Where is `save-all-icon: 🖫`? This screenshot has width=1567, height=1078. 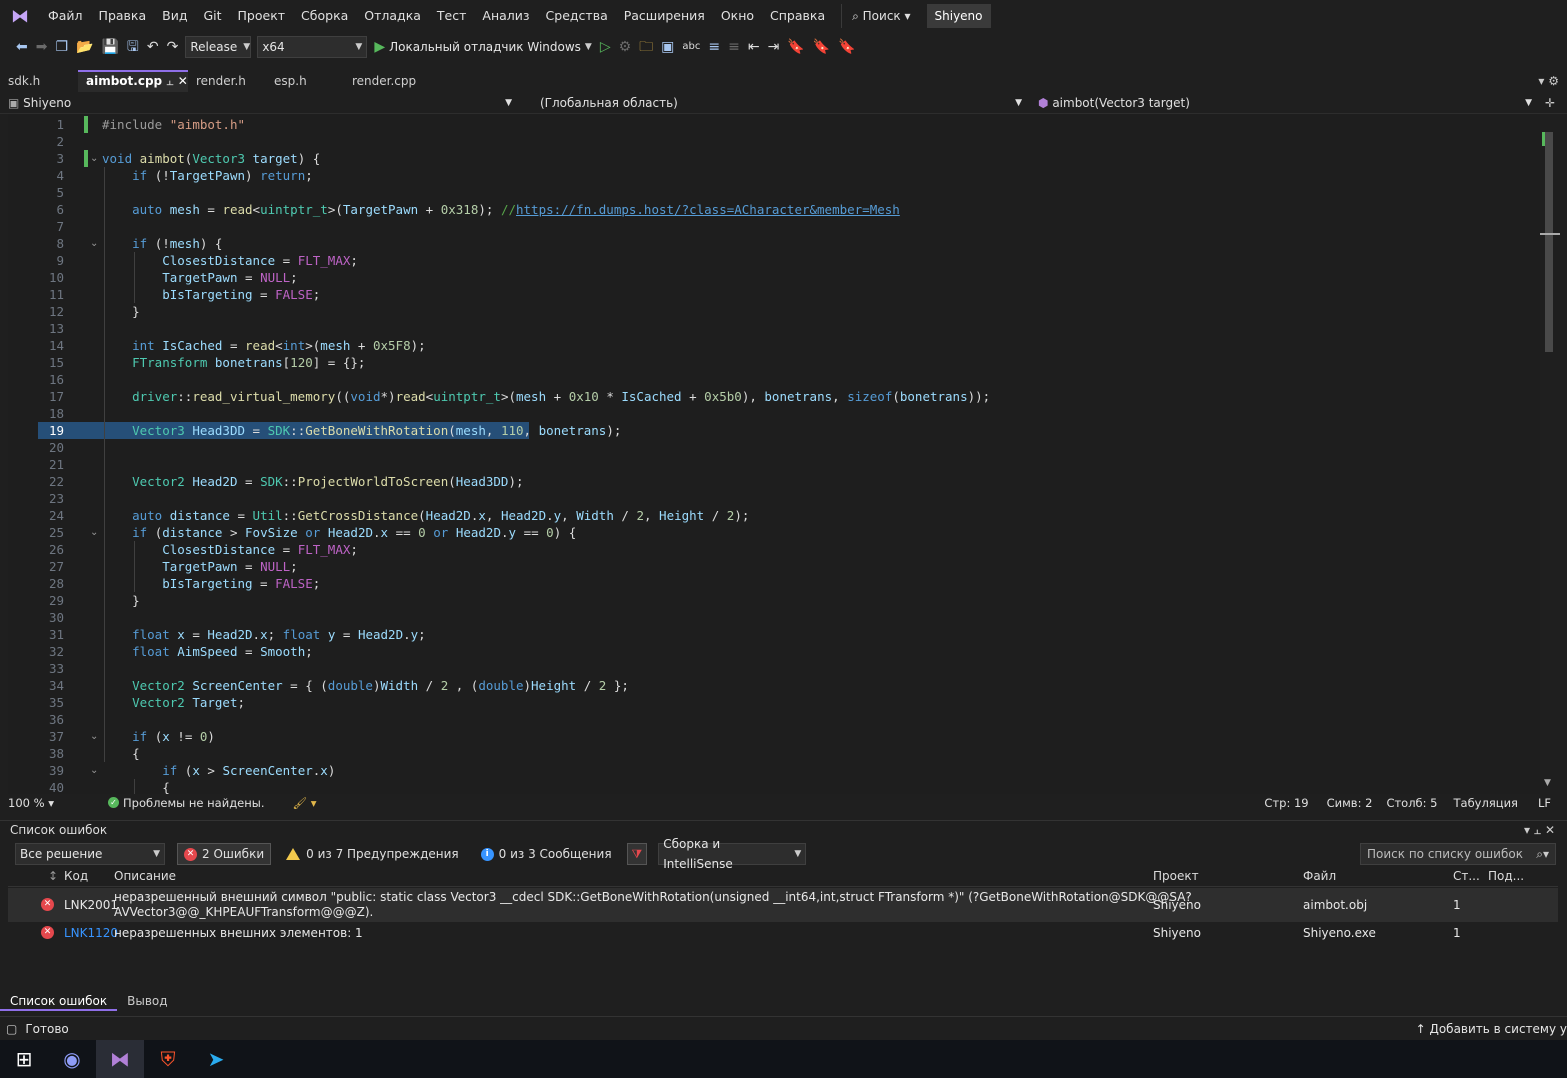 save-all-icon: 🖫 is located at coordinates (133, 47).